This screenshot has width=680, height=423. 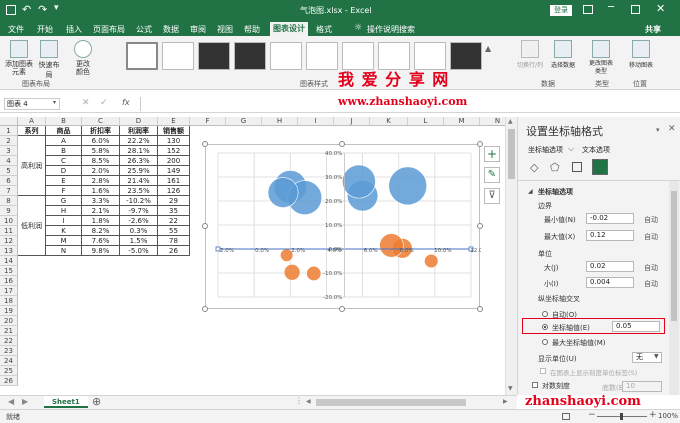 I want to click on table-cell: 折扣率, so click(x=101, y=131).